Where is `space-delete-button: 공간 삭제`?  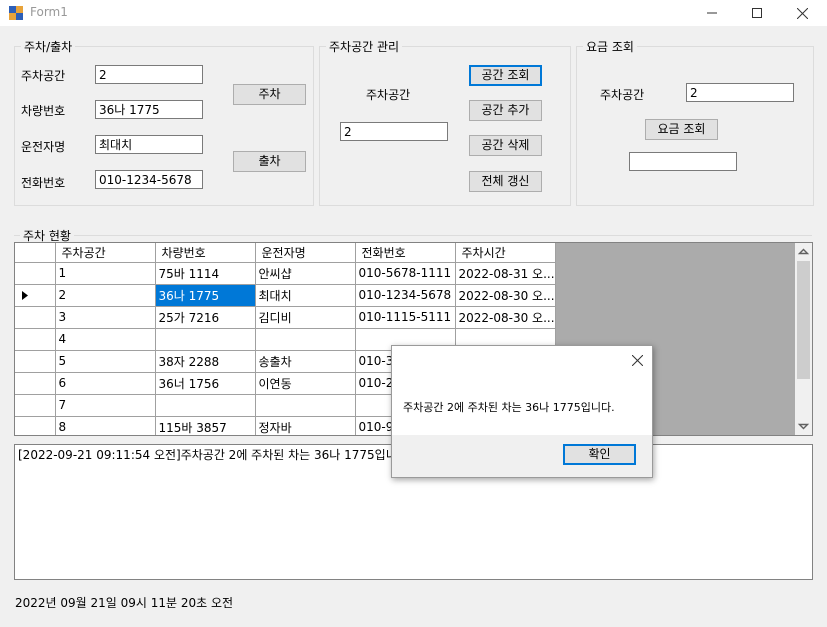 space-delete-button: 공간 삭제 is located at coordinates (505, 145).